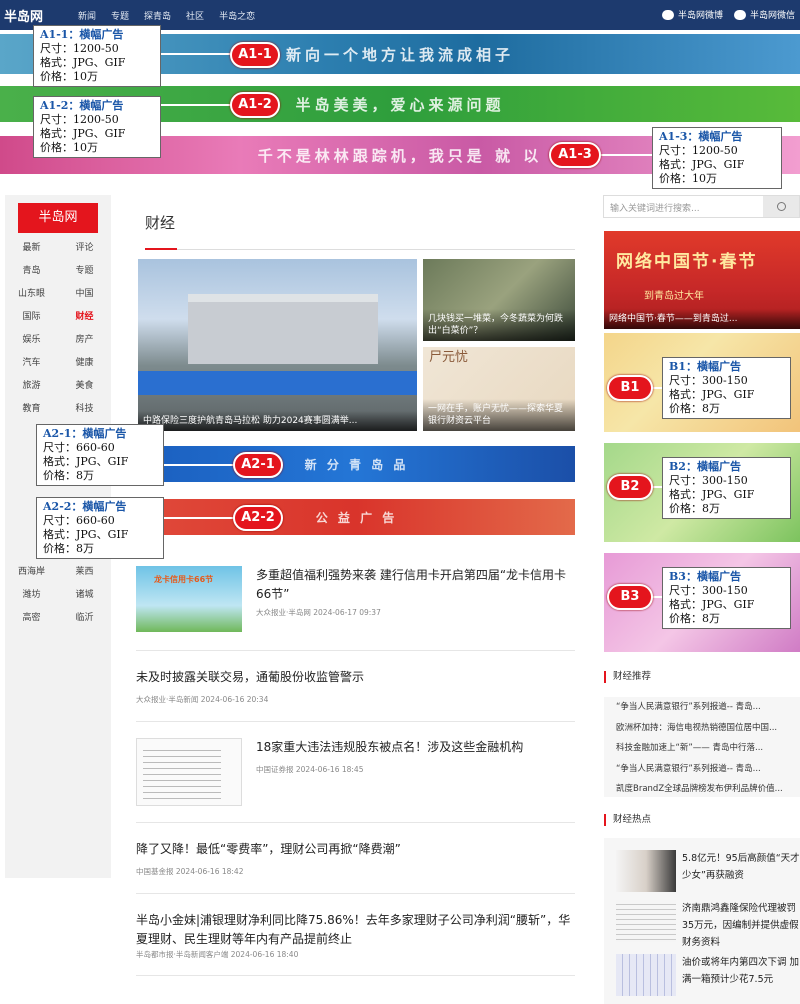  I want to click on sidebar-item: 国际, so click(31, 317).